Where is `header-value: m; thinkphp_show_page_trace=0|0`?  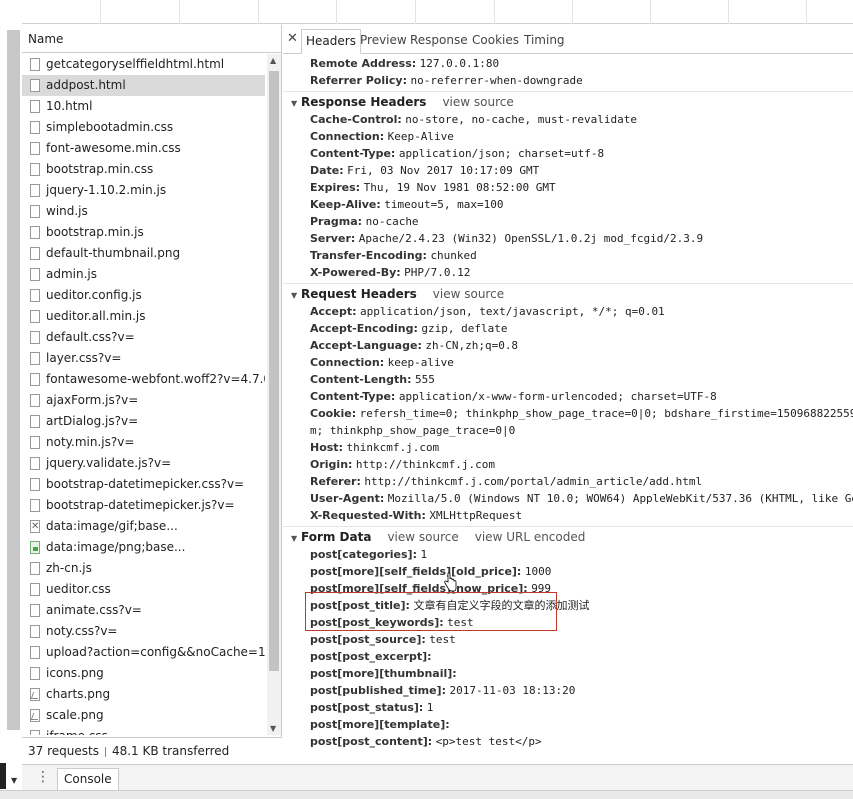 header-value: m; thinkphp_show_page_trace=0|0 is located at coordinates (413, 430).